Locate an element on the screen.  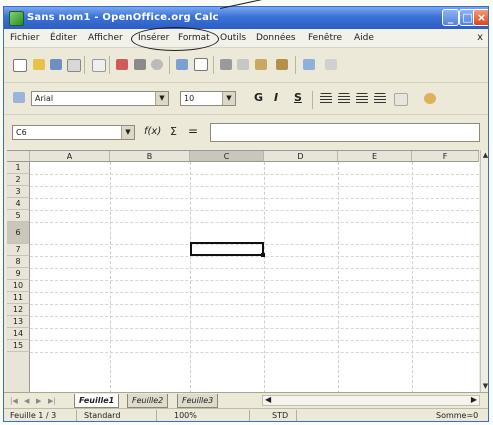
menu-inserer: Insérer is located at coordinates (153, 38).